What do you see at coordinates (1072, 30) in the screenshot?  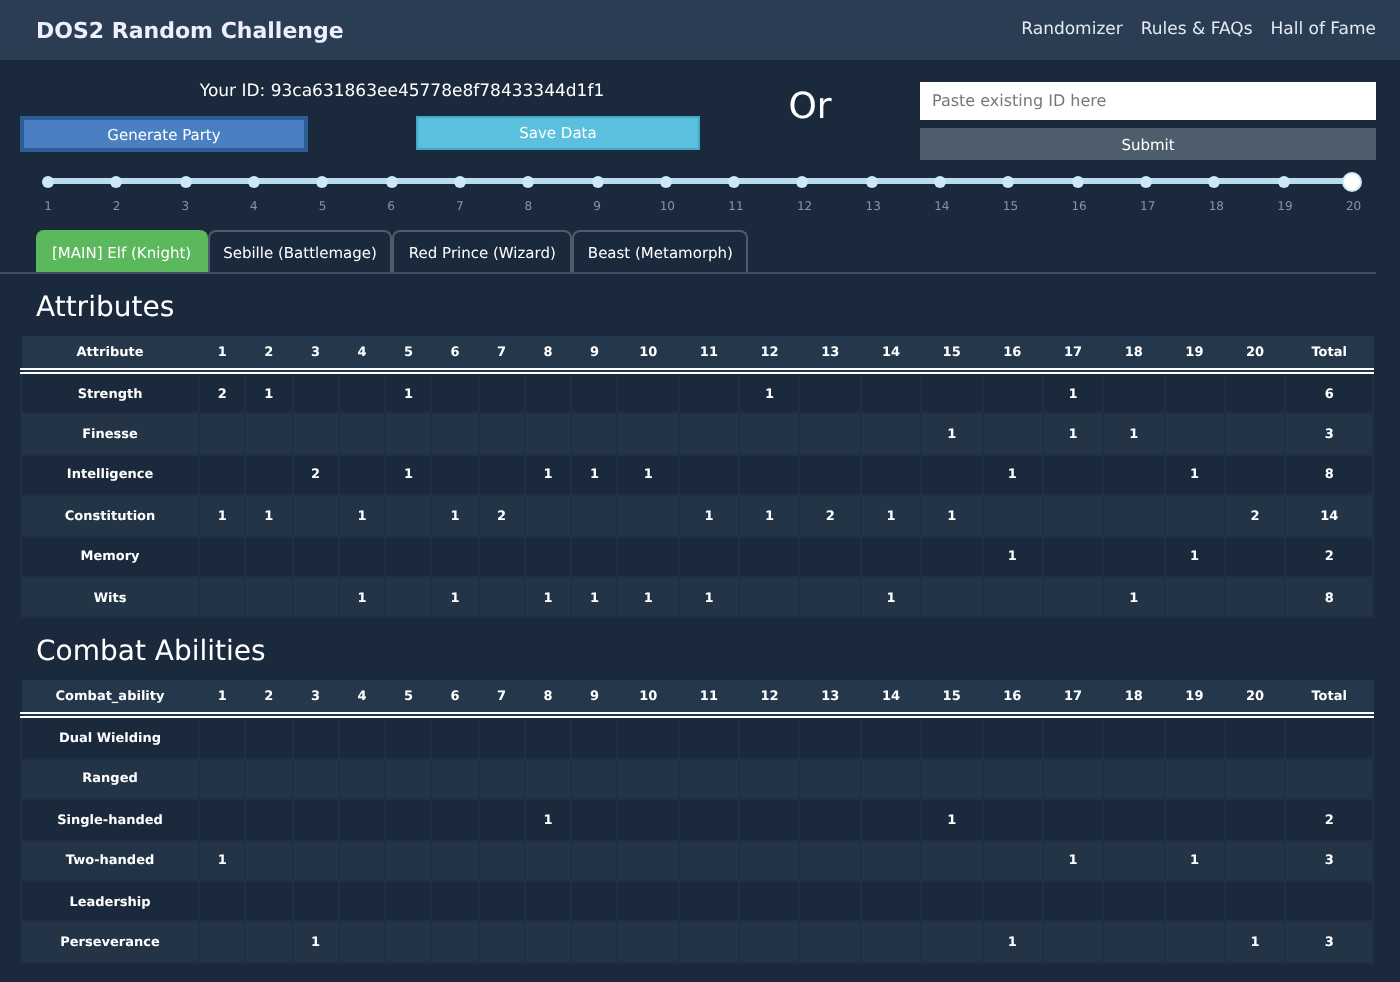 I see `nav-link: Randomizer` at bounding box center [1072, 30].